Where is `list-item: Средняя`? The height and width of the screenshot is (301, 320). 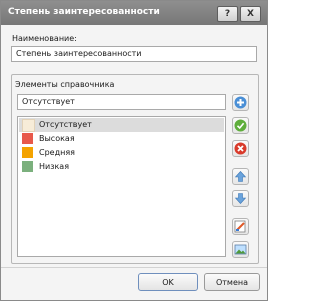
list-item: Средняя is located at coordinates (121, 153).